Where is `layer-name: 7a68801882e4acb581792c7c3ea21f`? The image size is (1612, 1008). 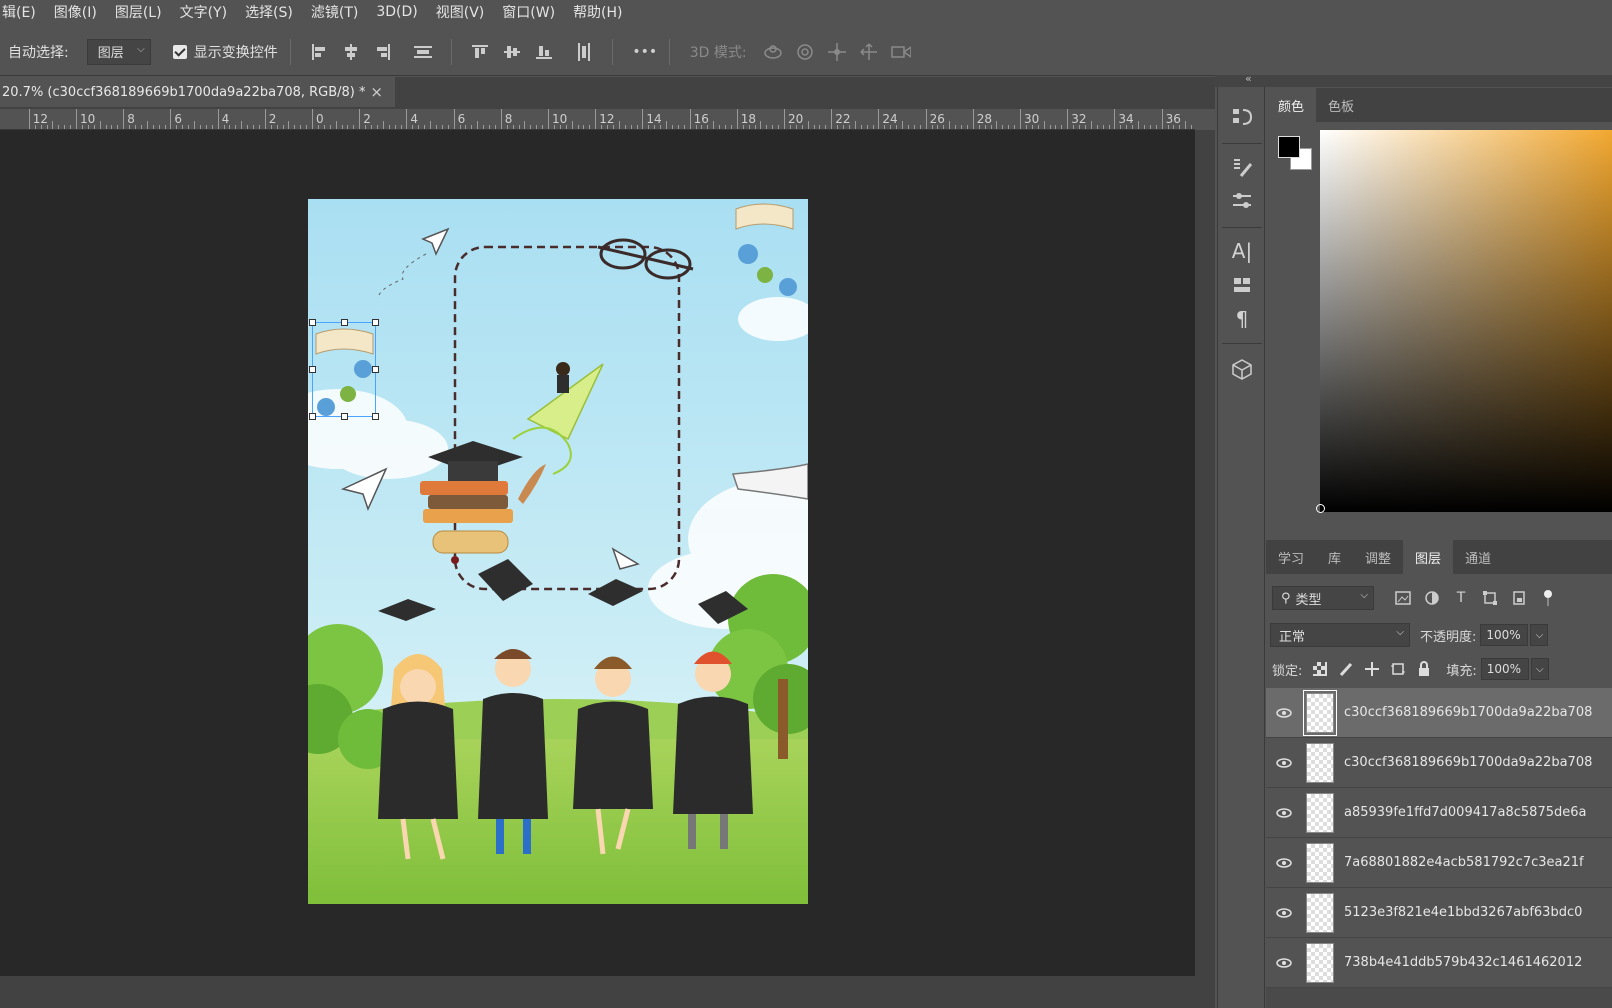 layer-name: 7a68801882e4acb581792c7c3ea21f is located at coordinates (1464, 862).